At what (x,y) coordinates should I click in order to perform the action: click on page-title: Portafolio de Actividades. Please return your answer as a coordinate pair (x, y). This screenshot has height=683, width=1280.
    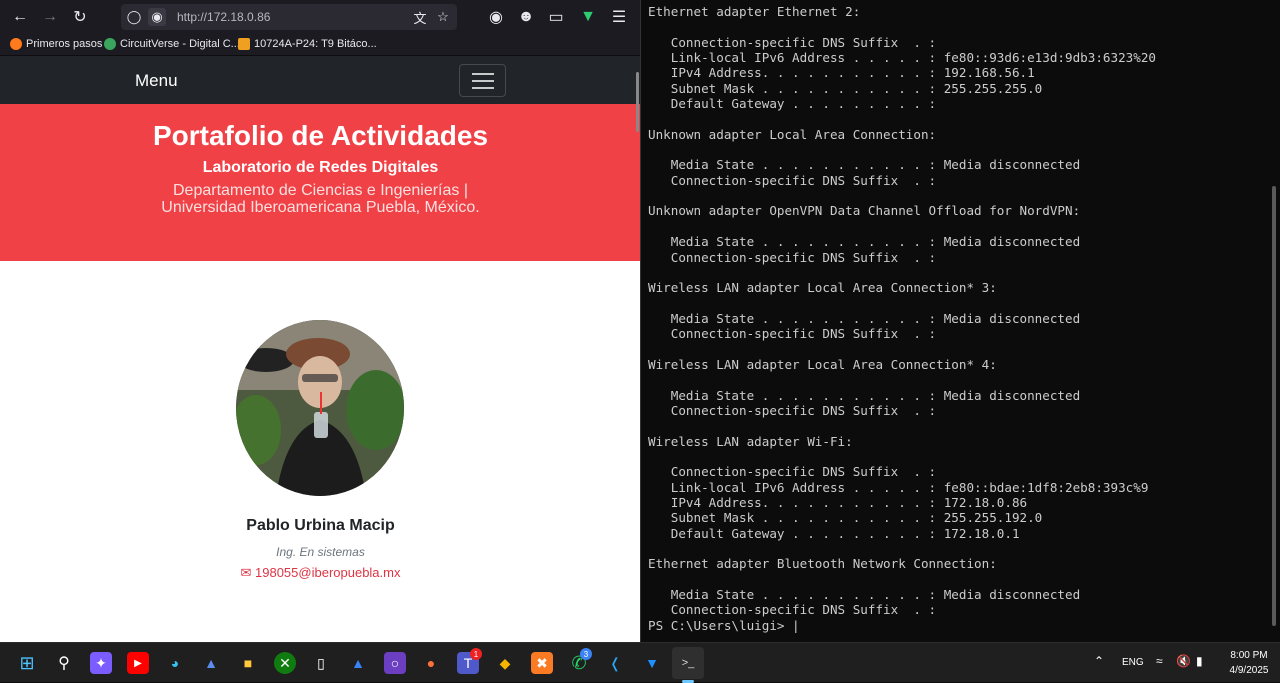
    Looking at the image, I should click on (320, 135).